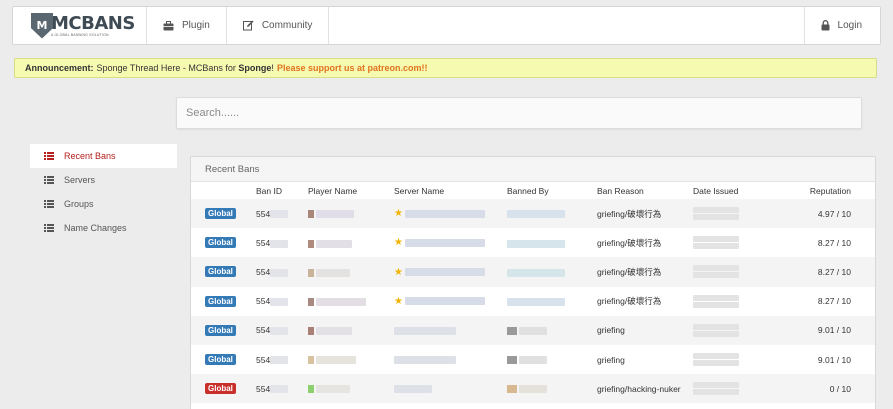 This screenshot has width=893, height=409. Describe the element at coordinates (196, 25) in the screenshot. I see `nav-plugin-label: Plugin` at that location.